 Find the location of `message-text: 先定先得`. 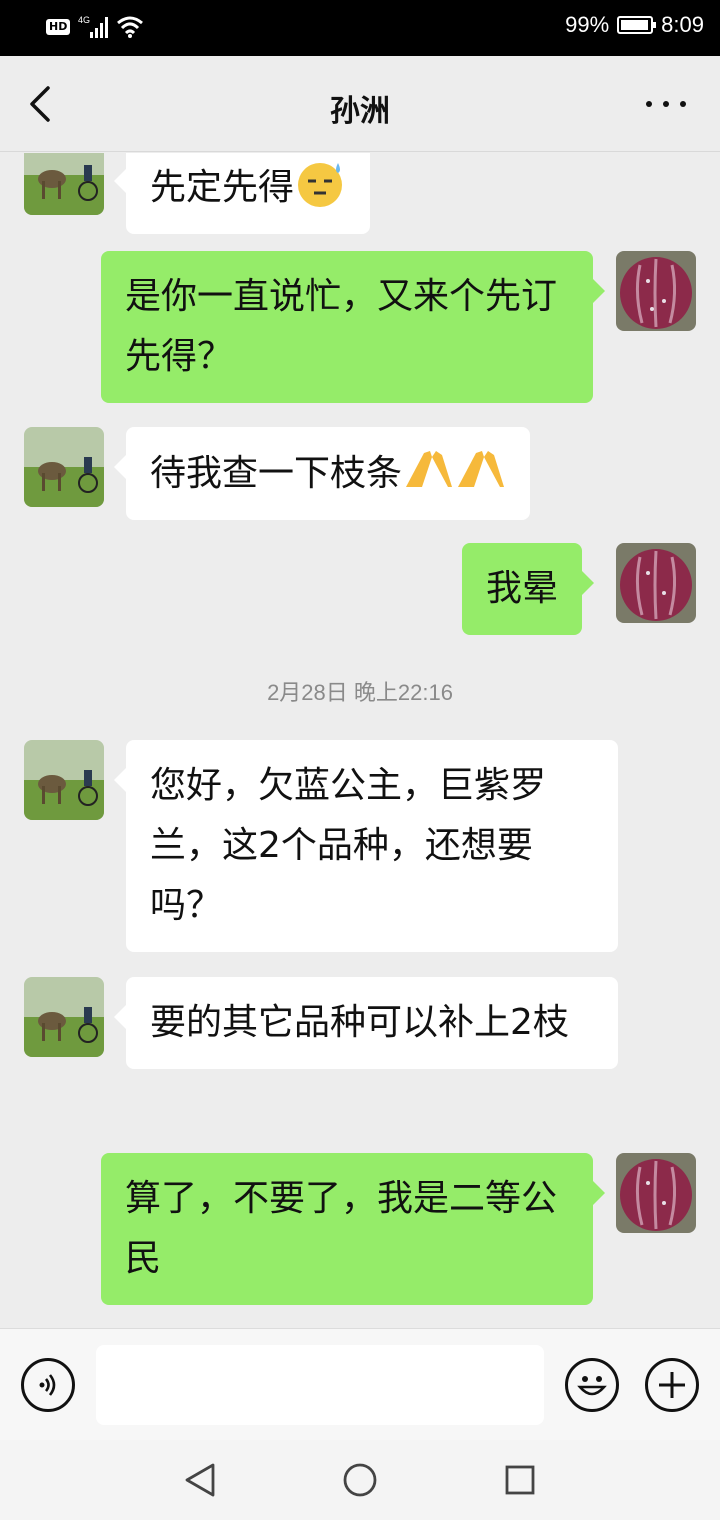

message-text: 先定先得 is located at coordinates (222, 187).